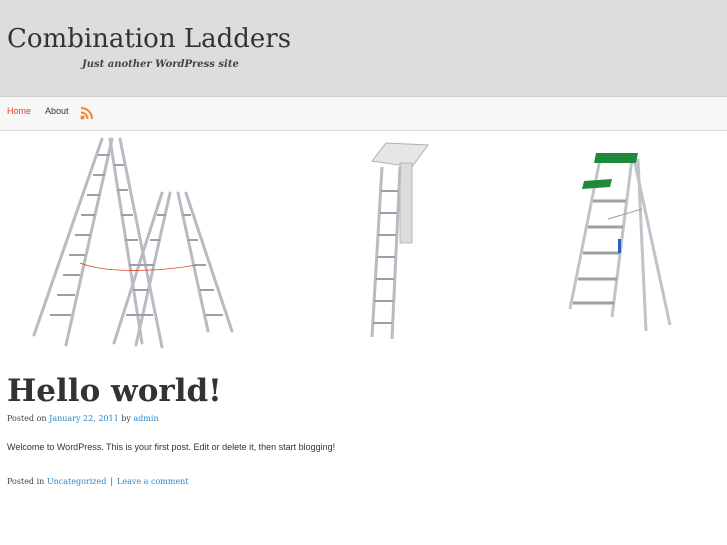 The height and width of the screenshot is (545, 727). I want to click on combination-ladder-image, so click(133, 243).